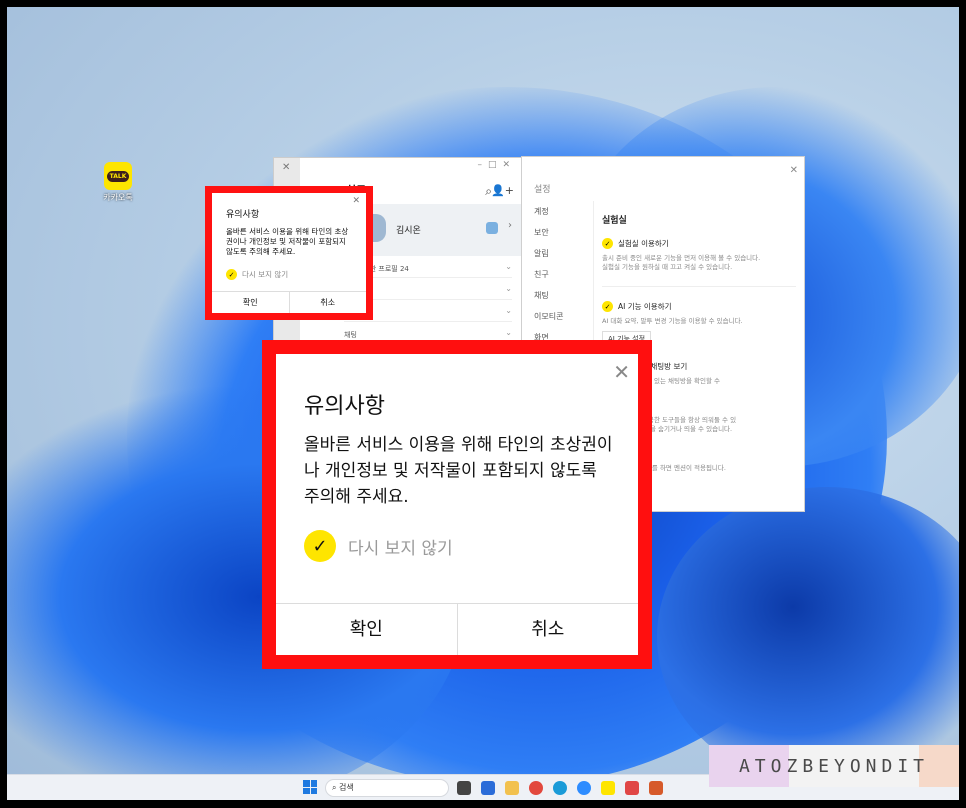  What do you see at coordinates (310, 787) in the screenshot?
I see `windows-start-icon` at bounding box center [310, 787].